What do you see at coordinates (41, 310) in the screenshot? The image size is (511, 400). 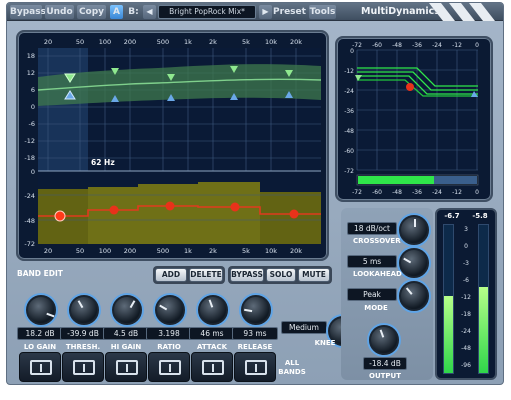 I see `lo-gain-knob` at bounding box center [41, 310].